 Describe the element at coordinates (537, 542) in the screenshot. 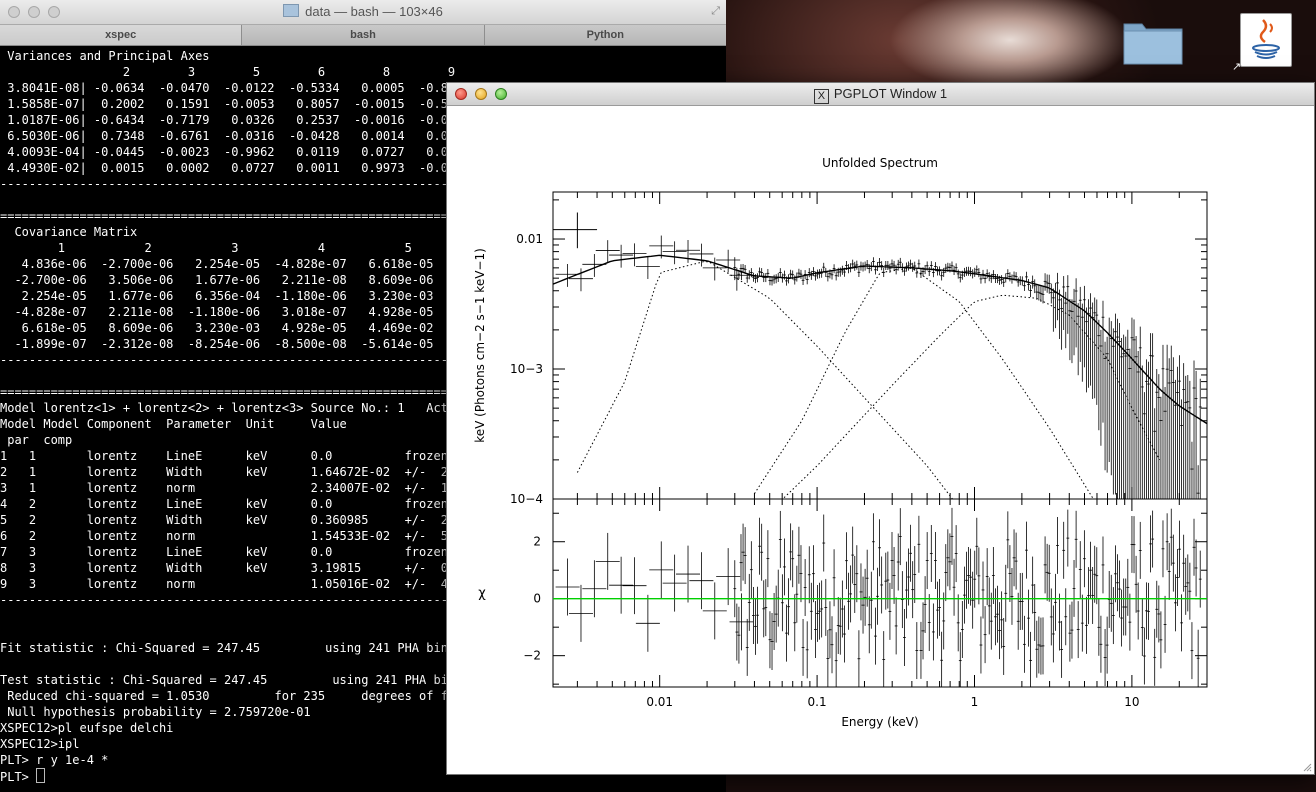

I see `y-tick-label: 2` at that location.